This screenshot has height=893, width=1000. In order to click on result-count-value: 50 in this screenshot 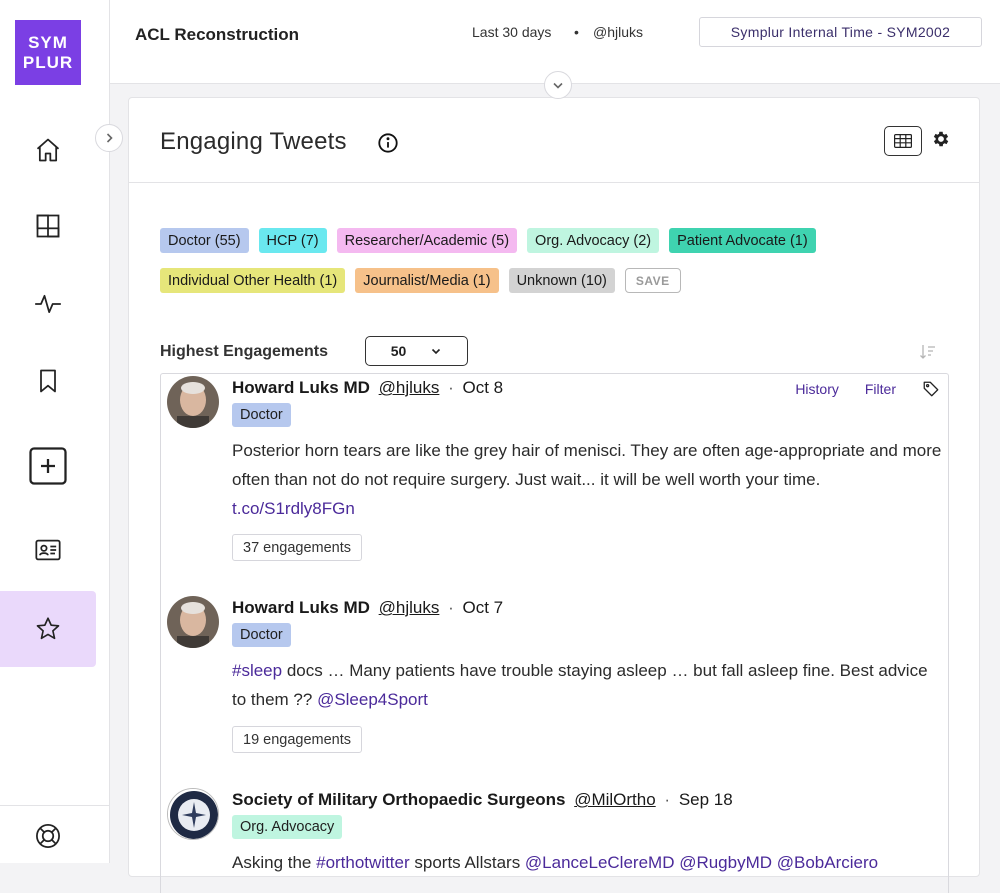, I will do `click(398, 351)`.